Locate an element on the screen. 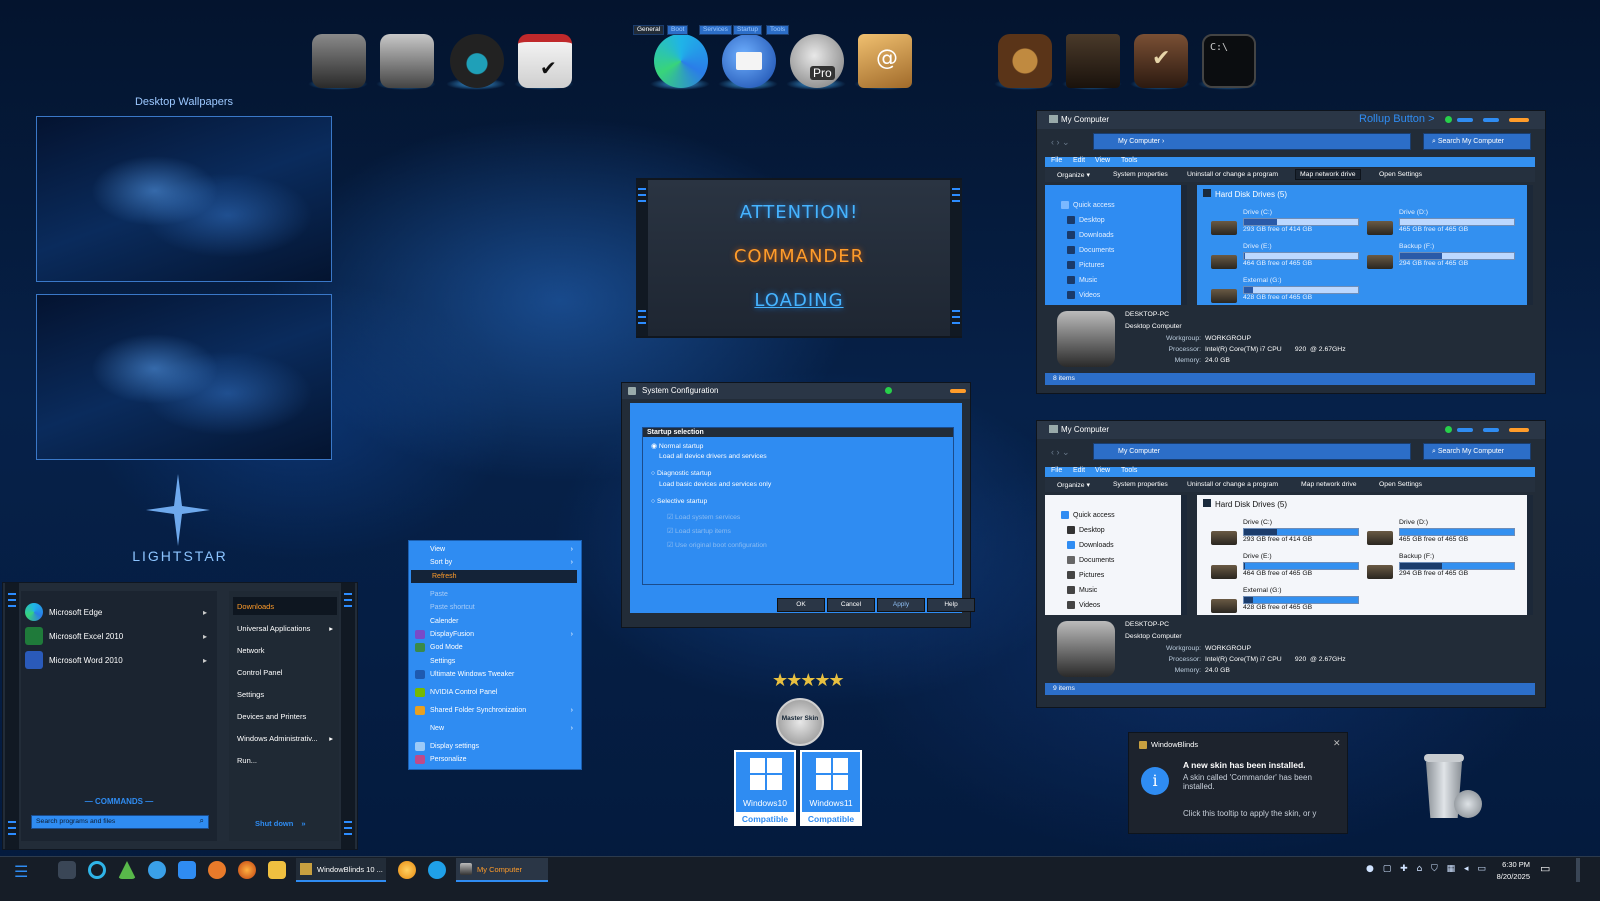 Image resolution: width=1600 pixels, height=901 pixels. load-startup-checkbox: ☑ Load startup items is located at coordinates (699, 531).